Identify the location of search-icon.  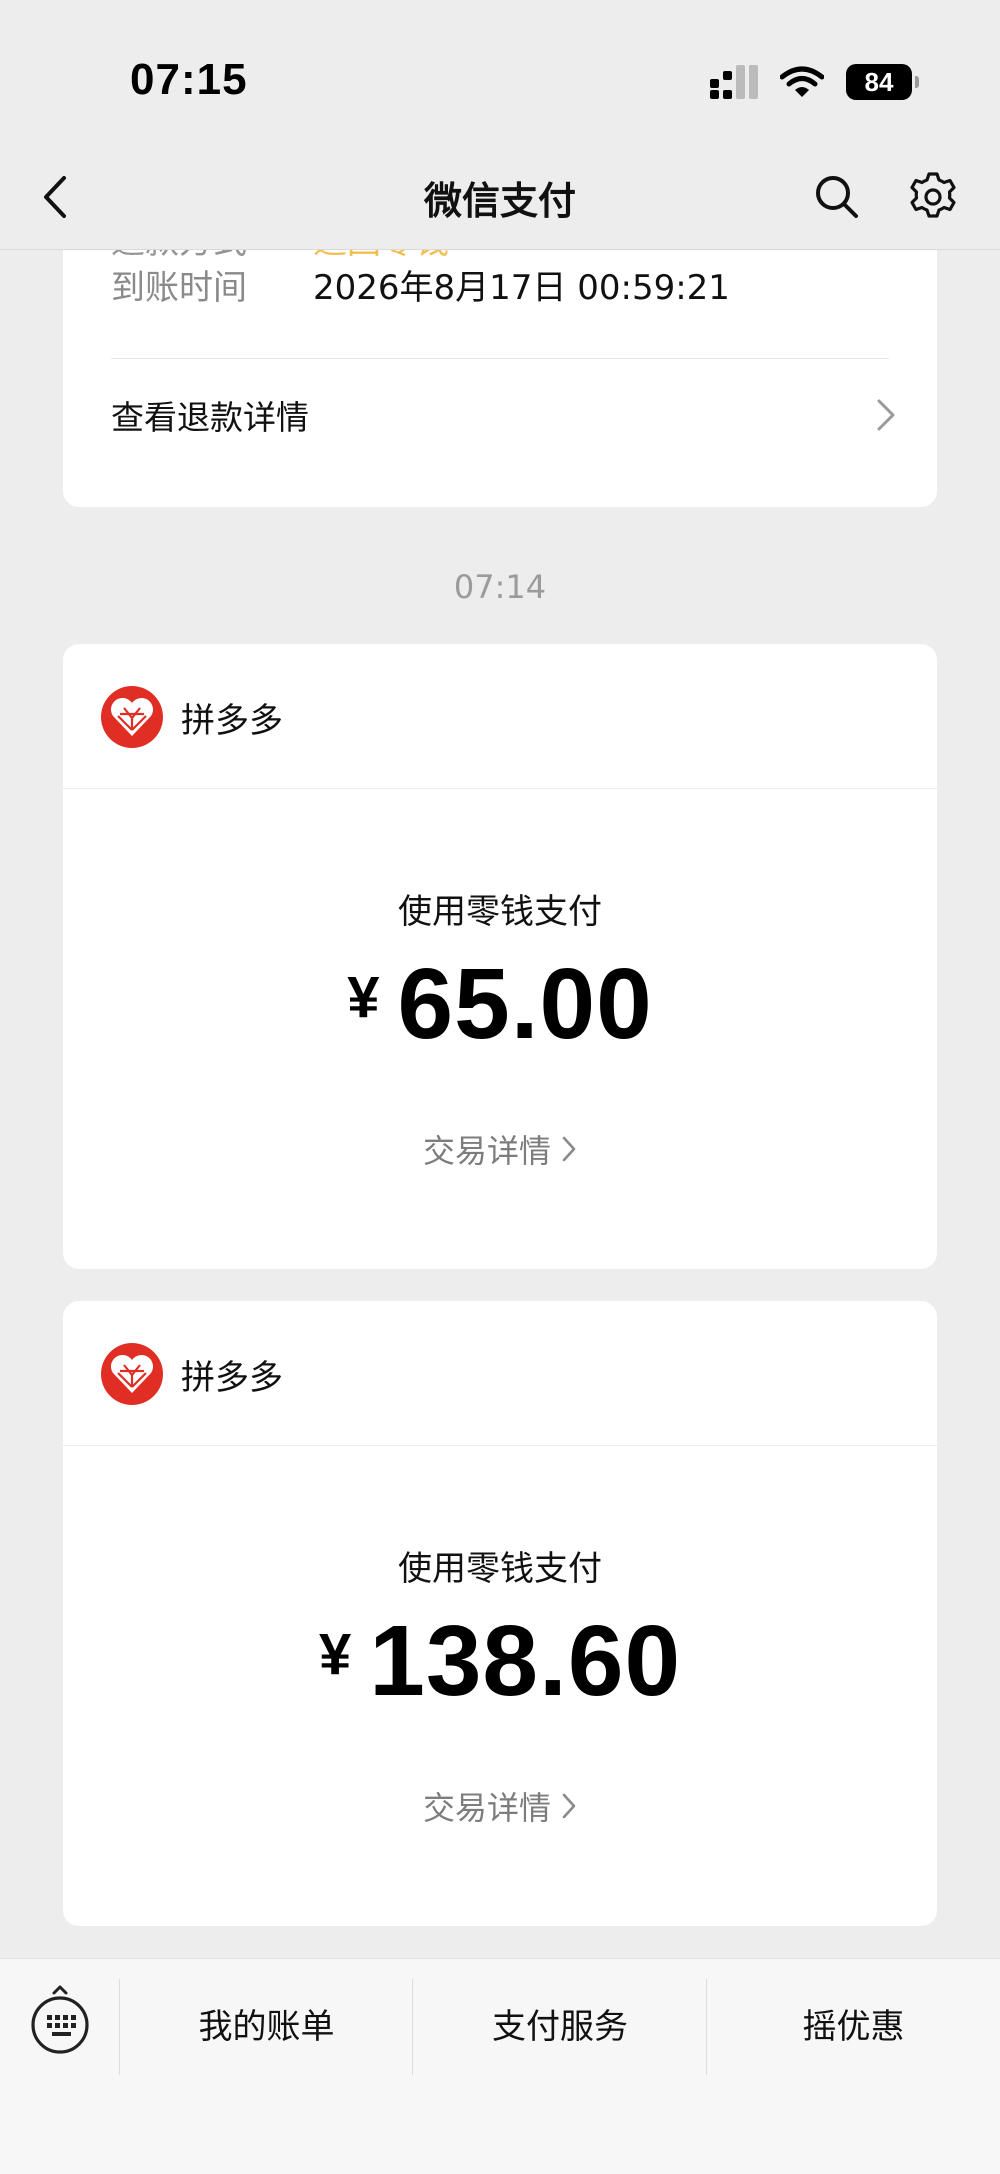
(837, 197).